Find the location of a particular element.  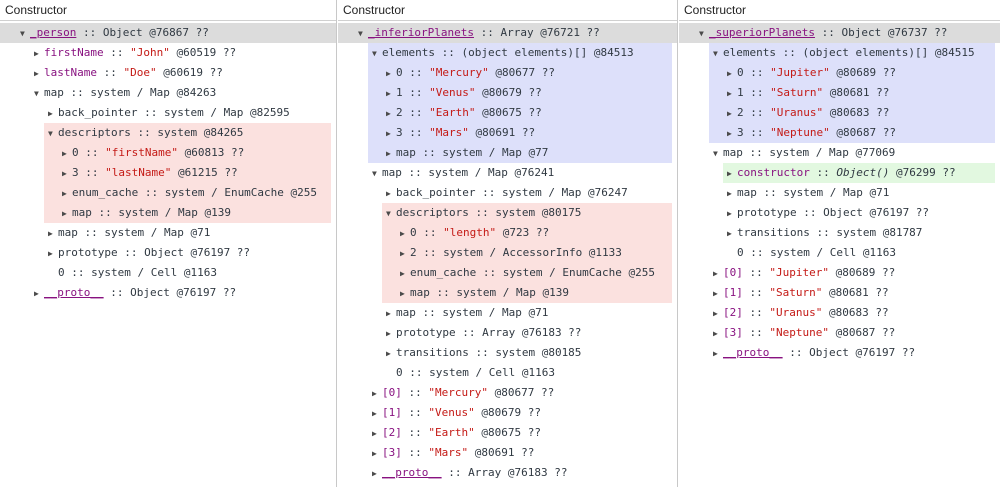

tree-row: ▶ 1 :: "Saturn" @80681 ?? is located at coordinates (839, 93).